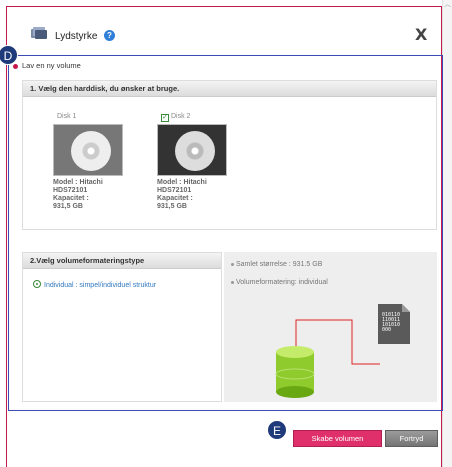 The height and width of the screenshot is (467, 452). What do you see at coordinates (172, 206) in the screenshot?
I see `disk-2-capacity: 931,5 GB` at bounding box center [172, 206].